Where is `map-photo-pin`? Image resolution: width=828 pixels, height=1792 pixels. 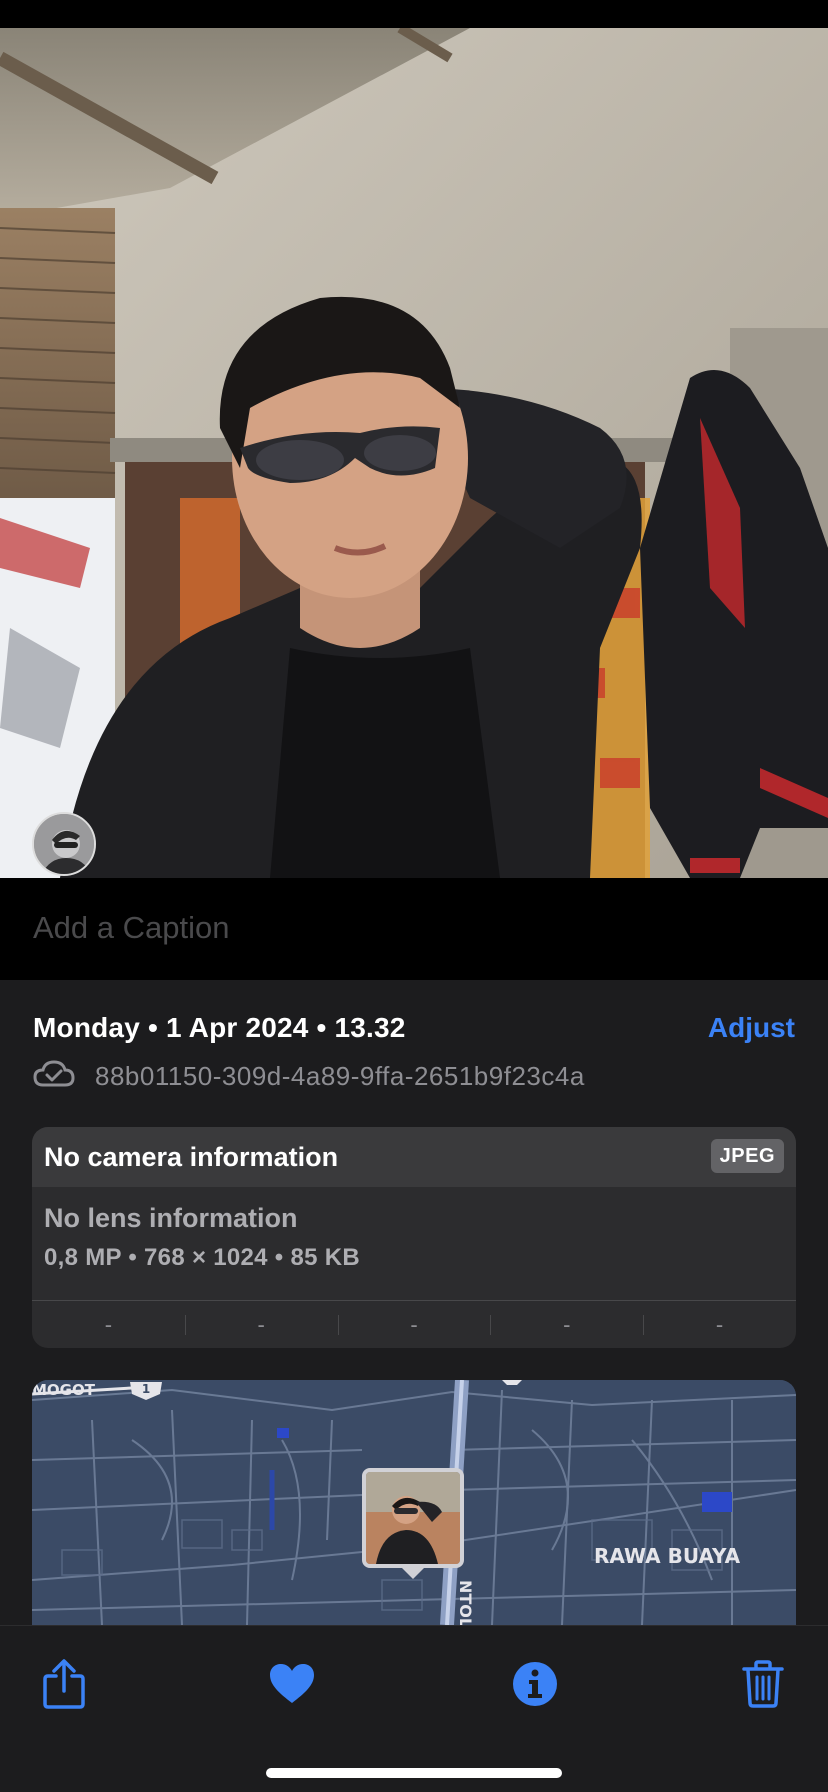
map-photo-pin is located at coordinates (413, 1518).